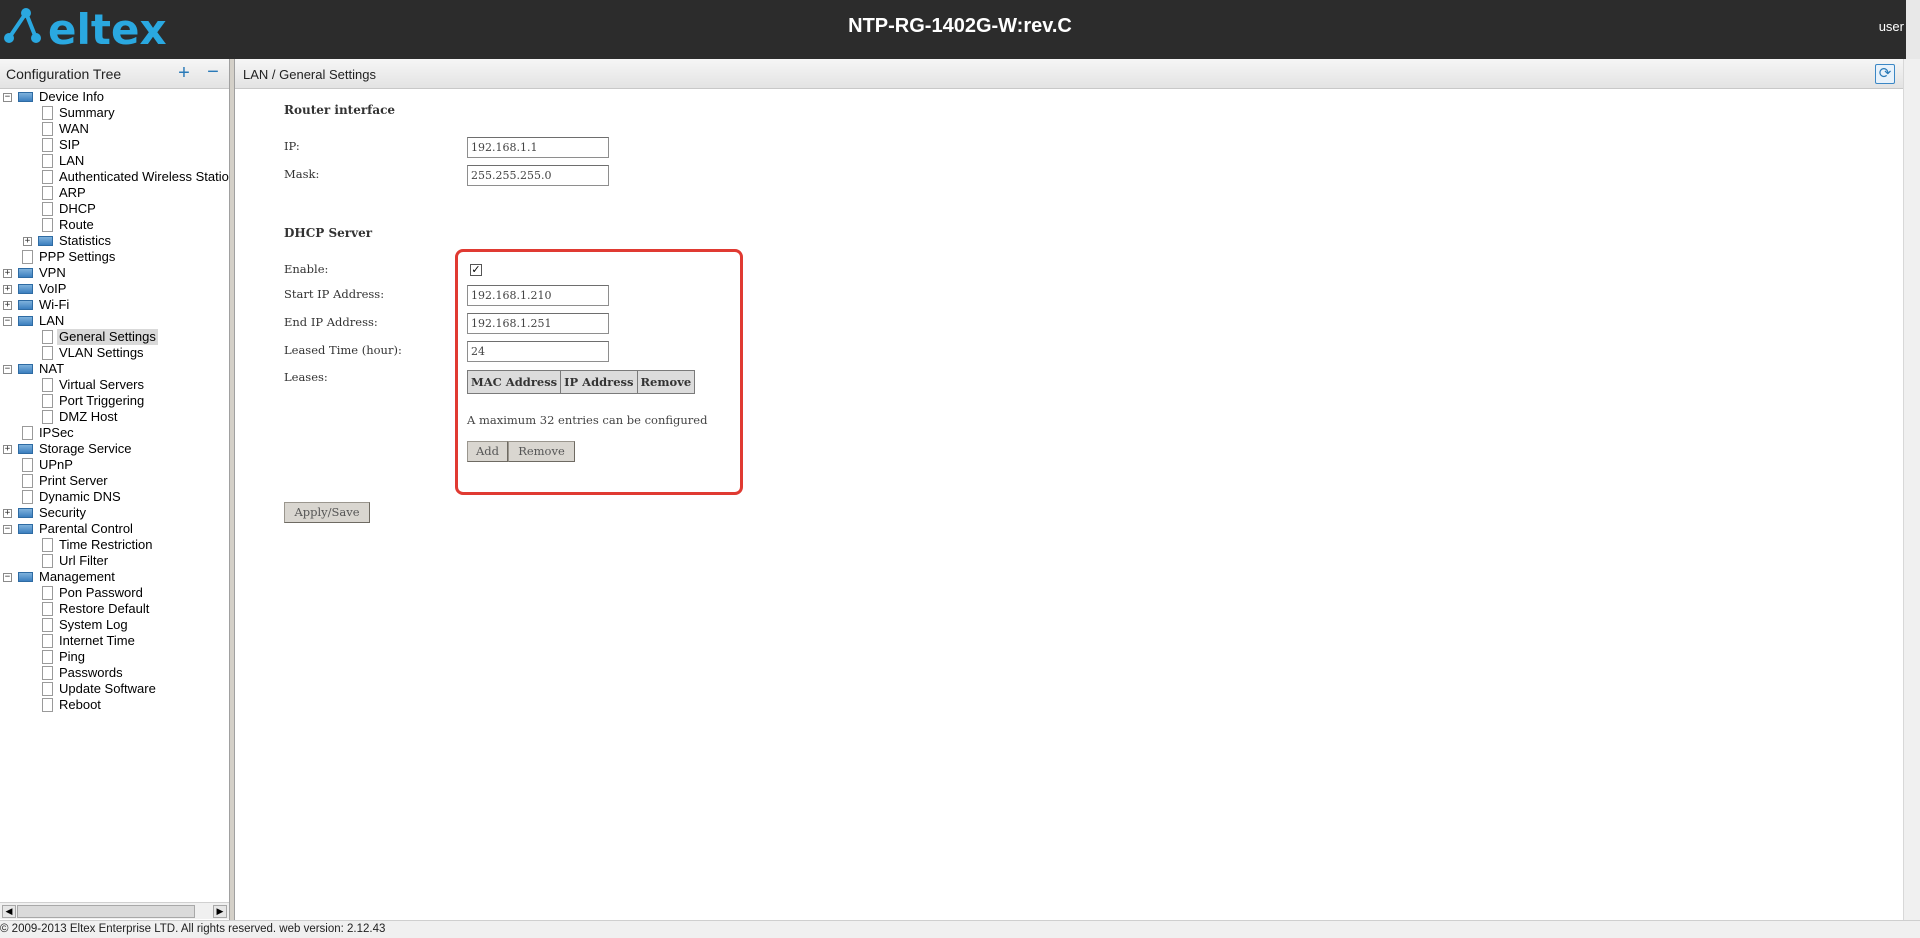 The image size is (1920, 938). What do you see at coordinates (114, 225) in the screenshot?
I see `tree-item: Route` at bounding box center [114, 225].